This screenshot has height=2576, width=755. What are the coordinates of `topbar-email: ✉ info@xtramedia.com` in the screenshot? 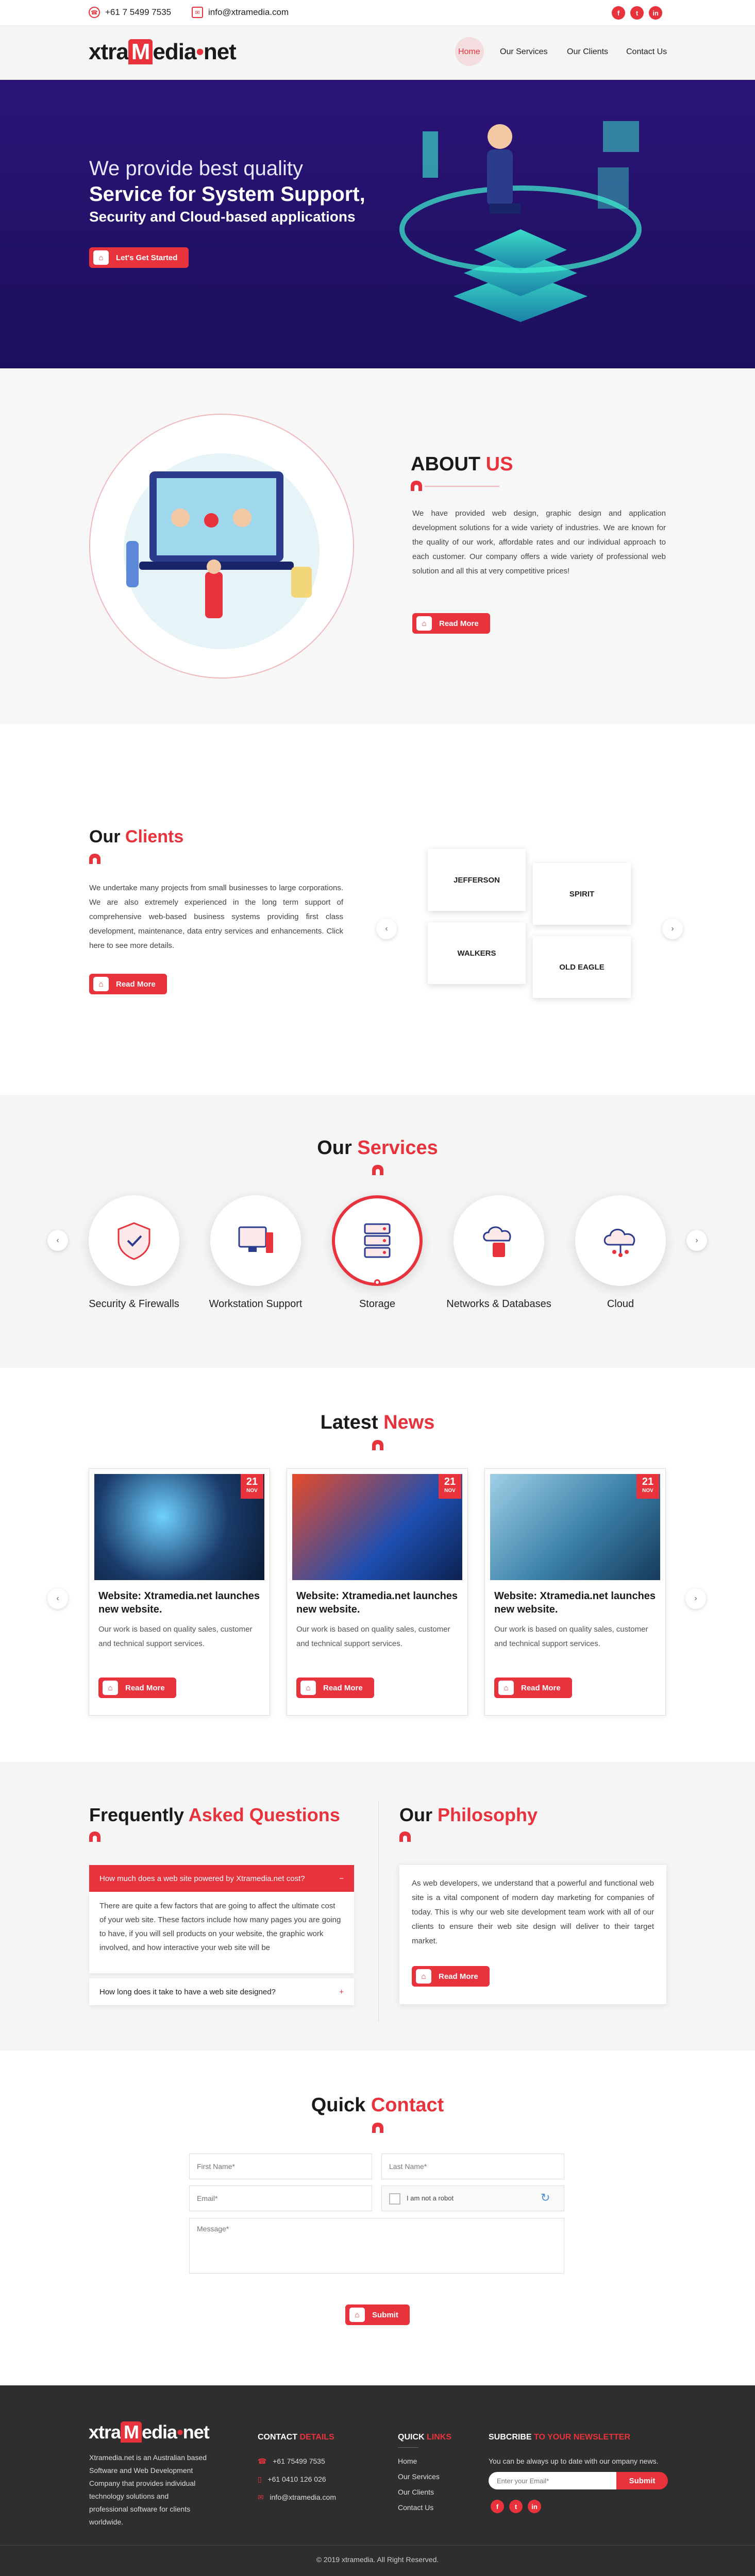 It's located at (240, 12).